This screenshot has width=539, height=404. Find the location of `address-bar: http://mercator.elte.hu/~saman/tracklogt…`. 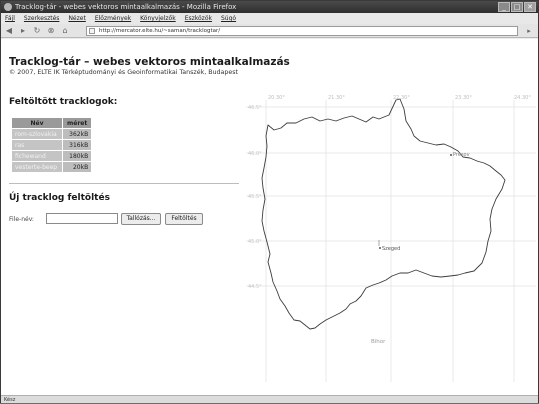

address-bar: http://mercator.elte.hu/~saman/tracklogt… is located at coordinates (302, 31).